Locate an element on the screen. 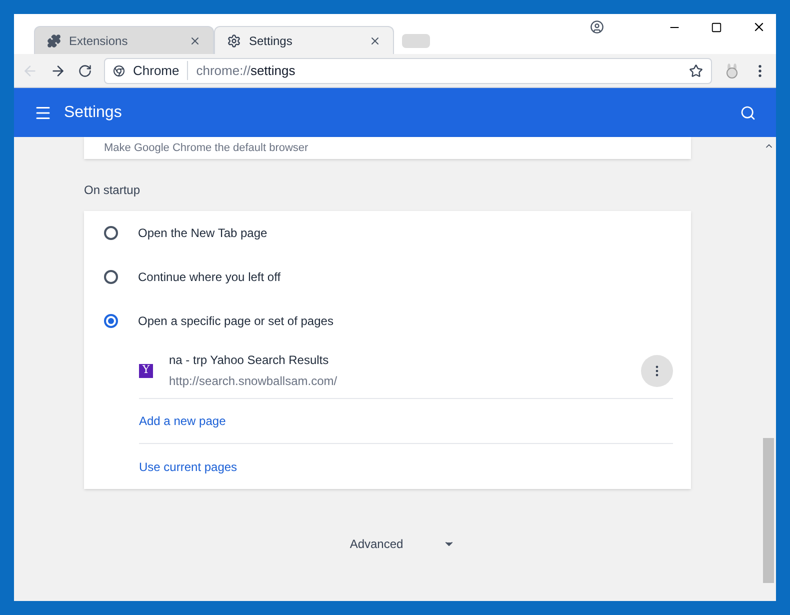 The height and width of the screenshot is (615, 790). url-text: chrome://settings is located at coordinates (246, 71).